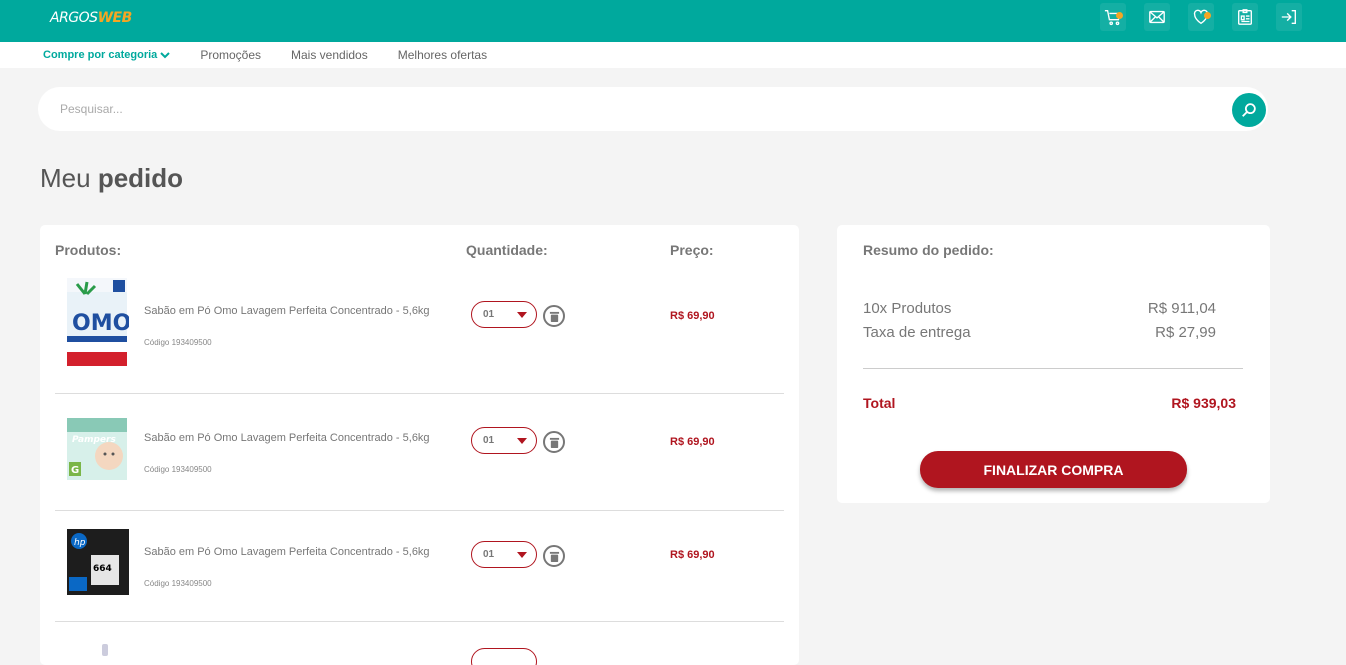 This screenshot has height=665, width=1346. What do you see at coordinates (1039, 308) in the screenshot?
I see `summary-products-line: 10x Produtos R$ 911,04` at bounding box center [1039, 308].